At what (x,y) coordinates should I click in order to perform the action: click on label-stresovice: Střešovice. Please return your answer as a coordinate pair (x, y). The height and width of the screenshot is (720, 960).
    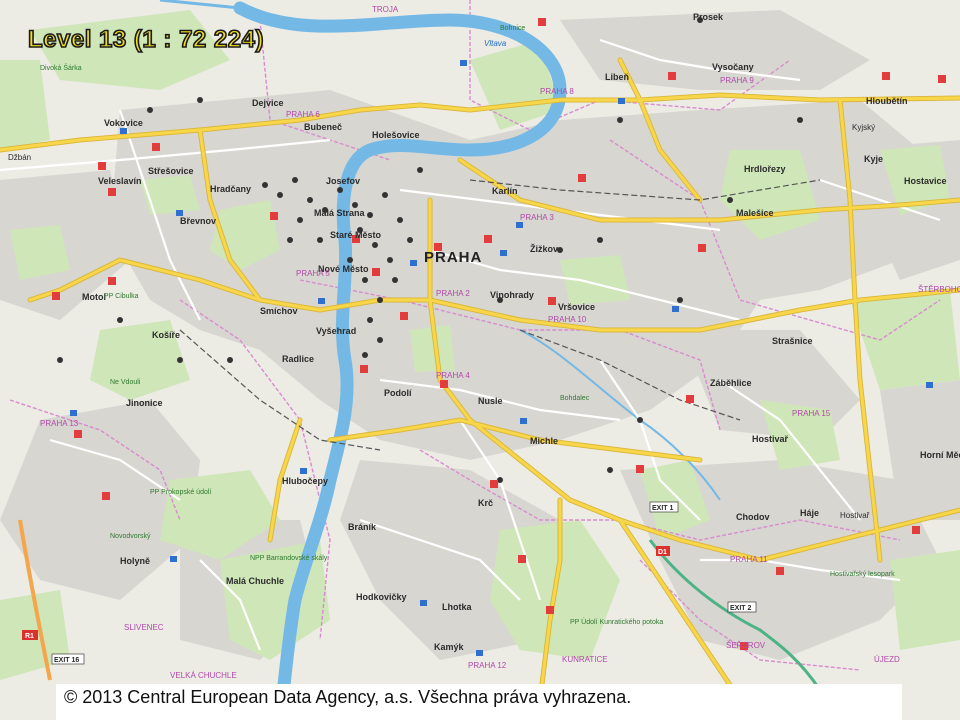
    Looking at the image, I should click on (171, 171).